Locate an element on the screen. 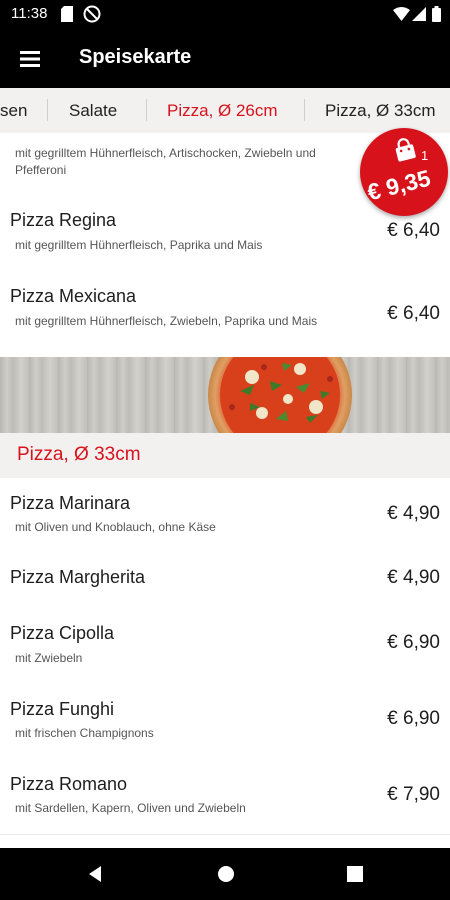 The height and width of the screenshot is (900, 450). list-item: Pizza Margherita € 4,90 is located at coordinates (225, 579).